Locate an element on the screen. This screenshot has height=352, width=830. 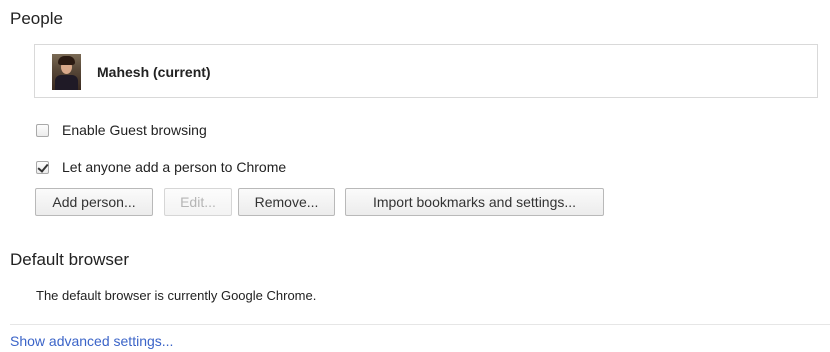
anyone-add-person-row: Let anyone add a person to Chrome is located at coordinates (161, 167).